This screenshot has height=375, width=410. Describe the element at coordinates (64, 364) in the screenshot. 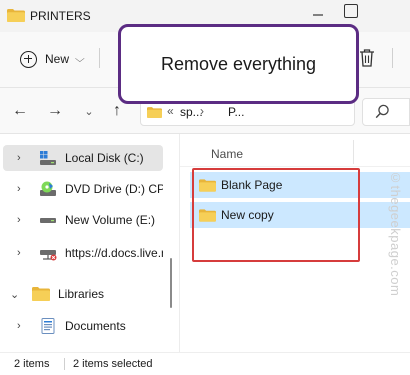

I see `status-divider` at that location.